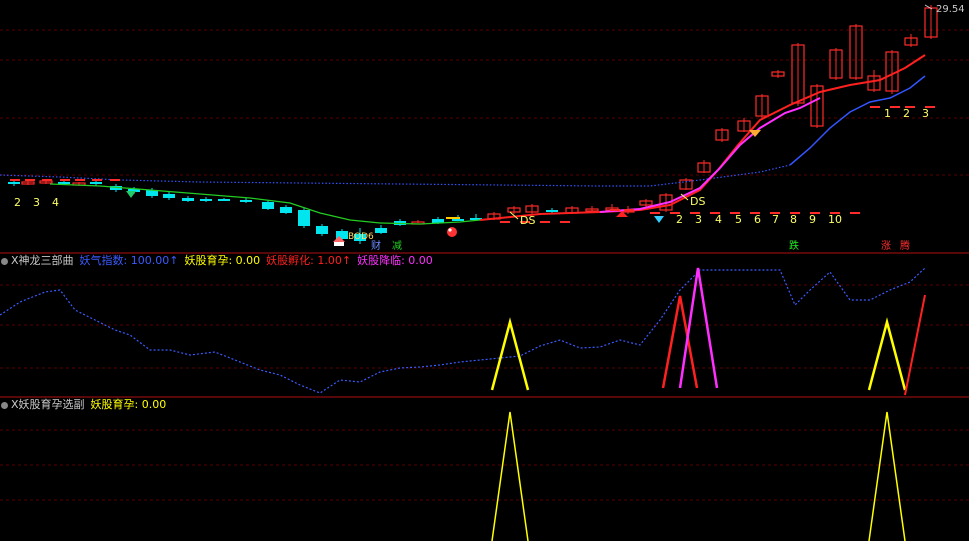  I want to click on red-ball-icon, so click(452, 232).